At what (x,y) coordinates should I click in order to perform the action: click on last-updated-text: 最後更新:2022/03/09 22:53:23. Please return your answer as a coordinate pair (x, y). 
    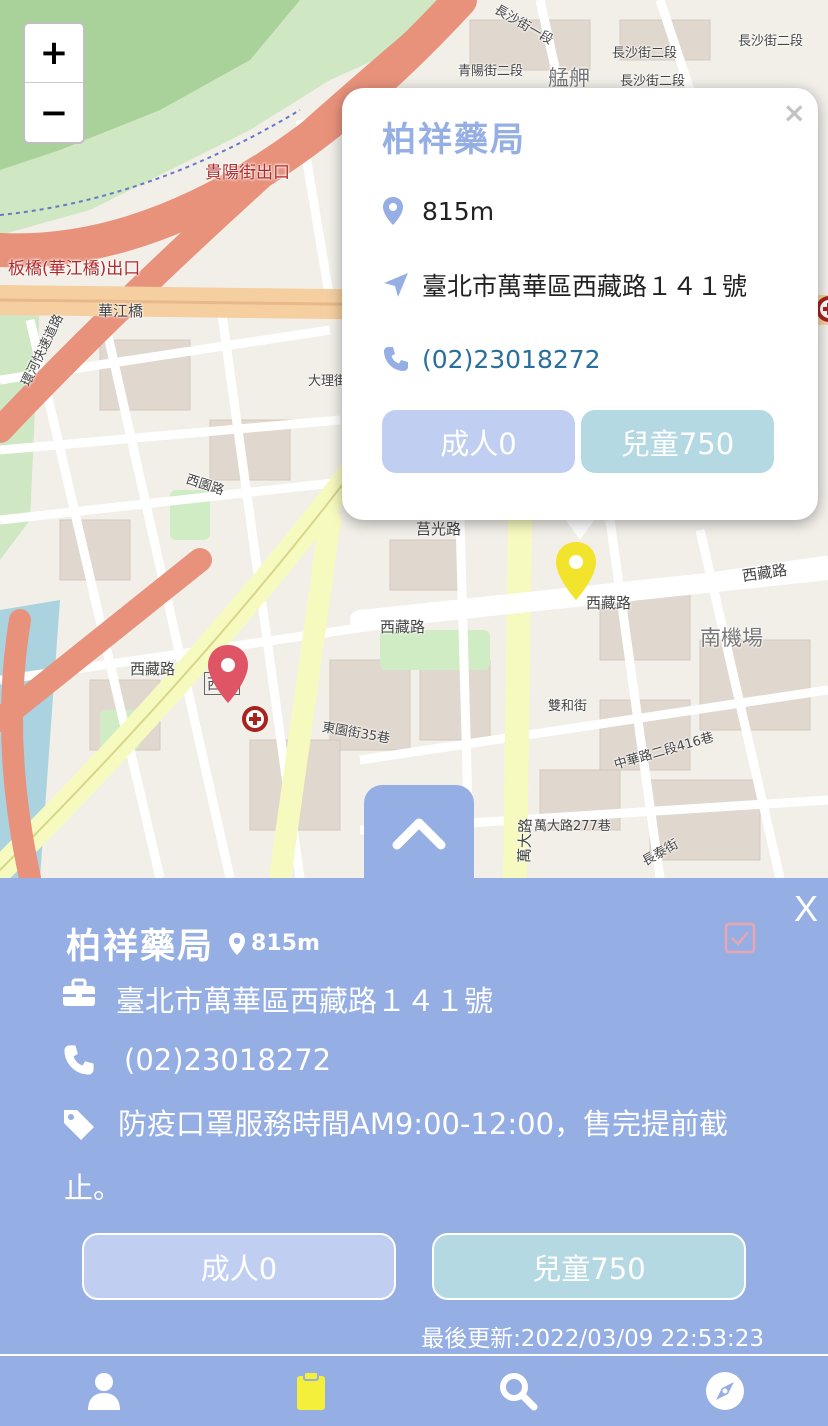
    Looking at the image, I should click on (592, 1339).